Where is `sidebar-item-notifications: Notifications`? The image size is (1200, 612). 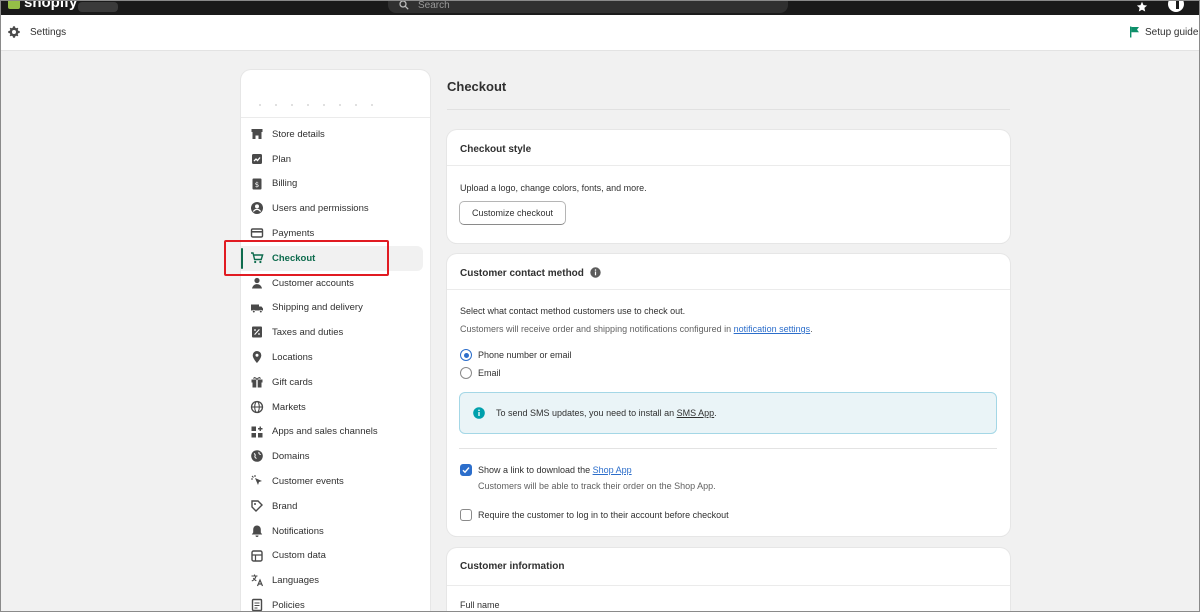
sidebar-item-notifications: Notifications is located at coordinates (335, 531).